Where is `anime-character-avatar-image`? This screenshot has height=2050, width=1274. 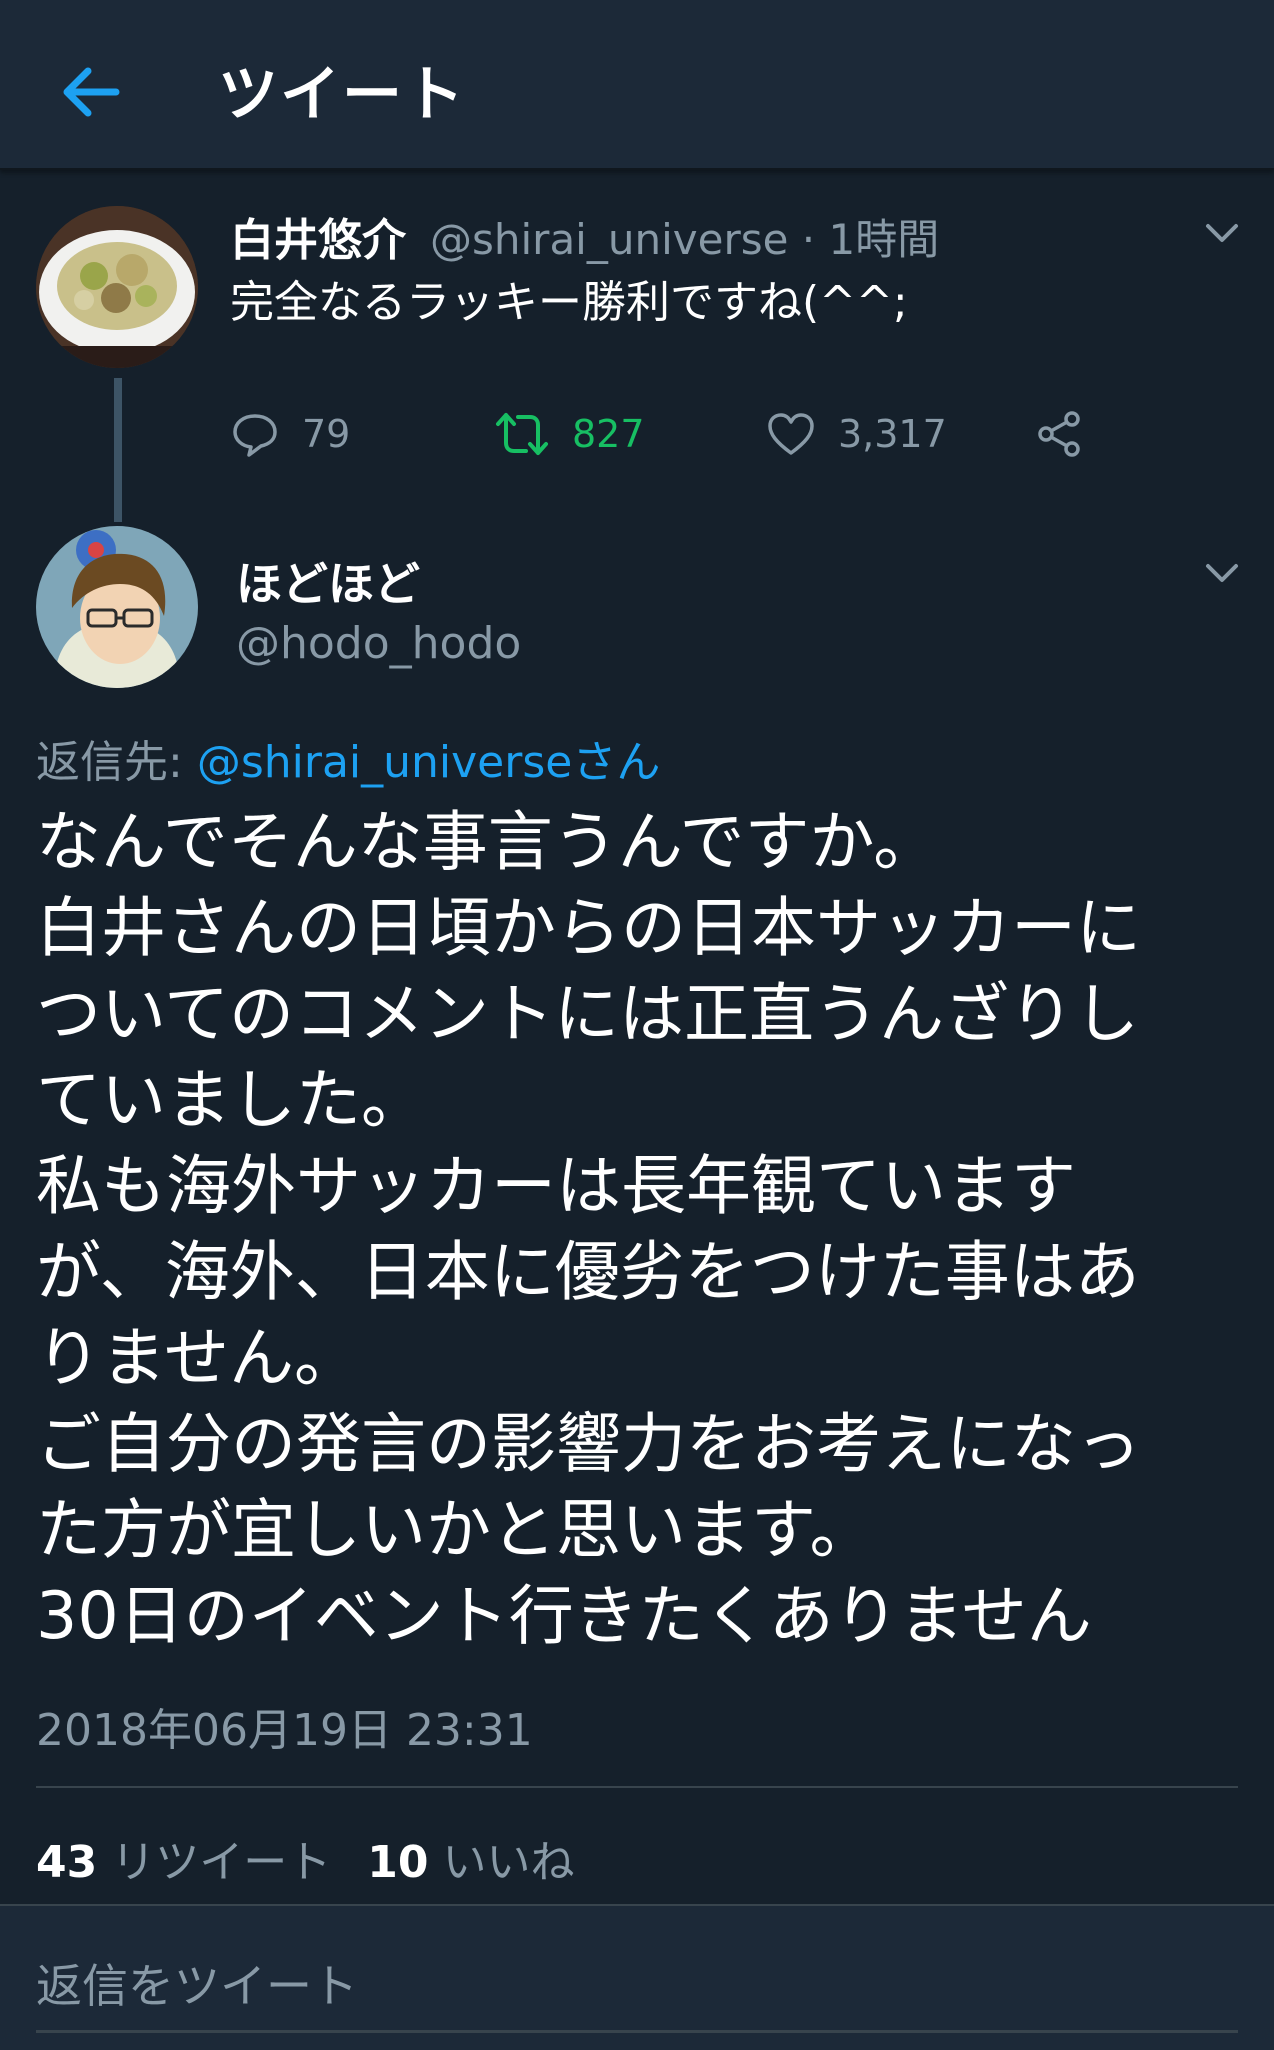
anime-character-avatar-image is located at coordinates (117, 607).